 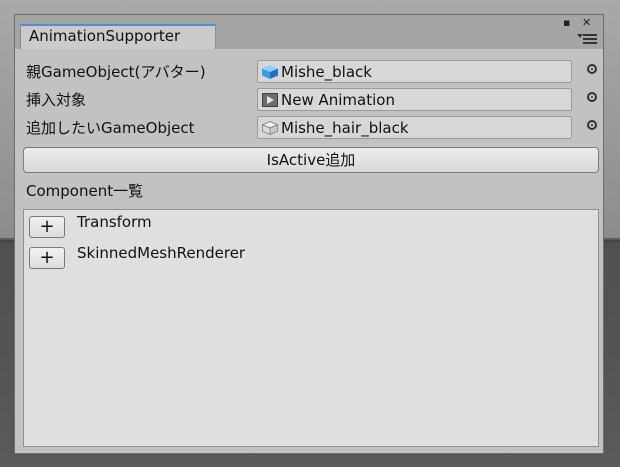 What do you see at coordinates (116, 72) in the screenshot?
I see `parent-gameobject-label: 親GameObject(アバター)` at bounding box center [116, 72].